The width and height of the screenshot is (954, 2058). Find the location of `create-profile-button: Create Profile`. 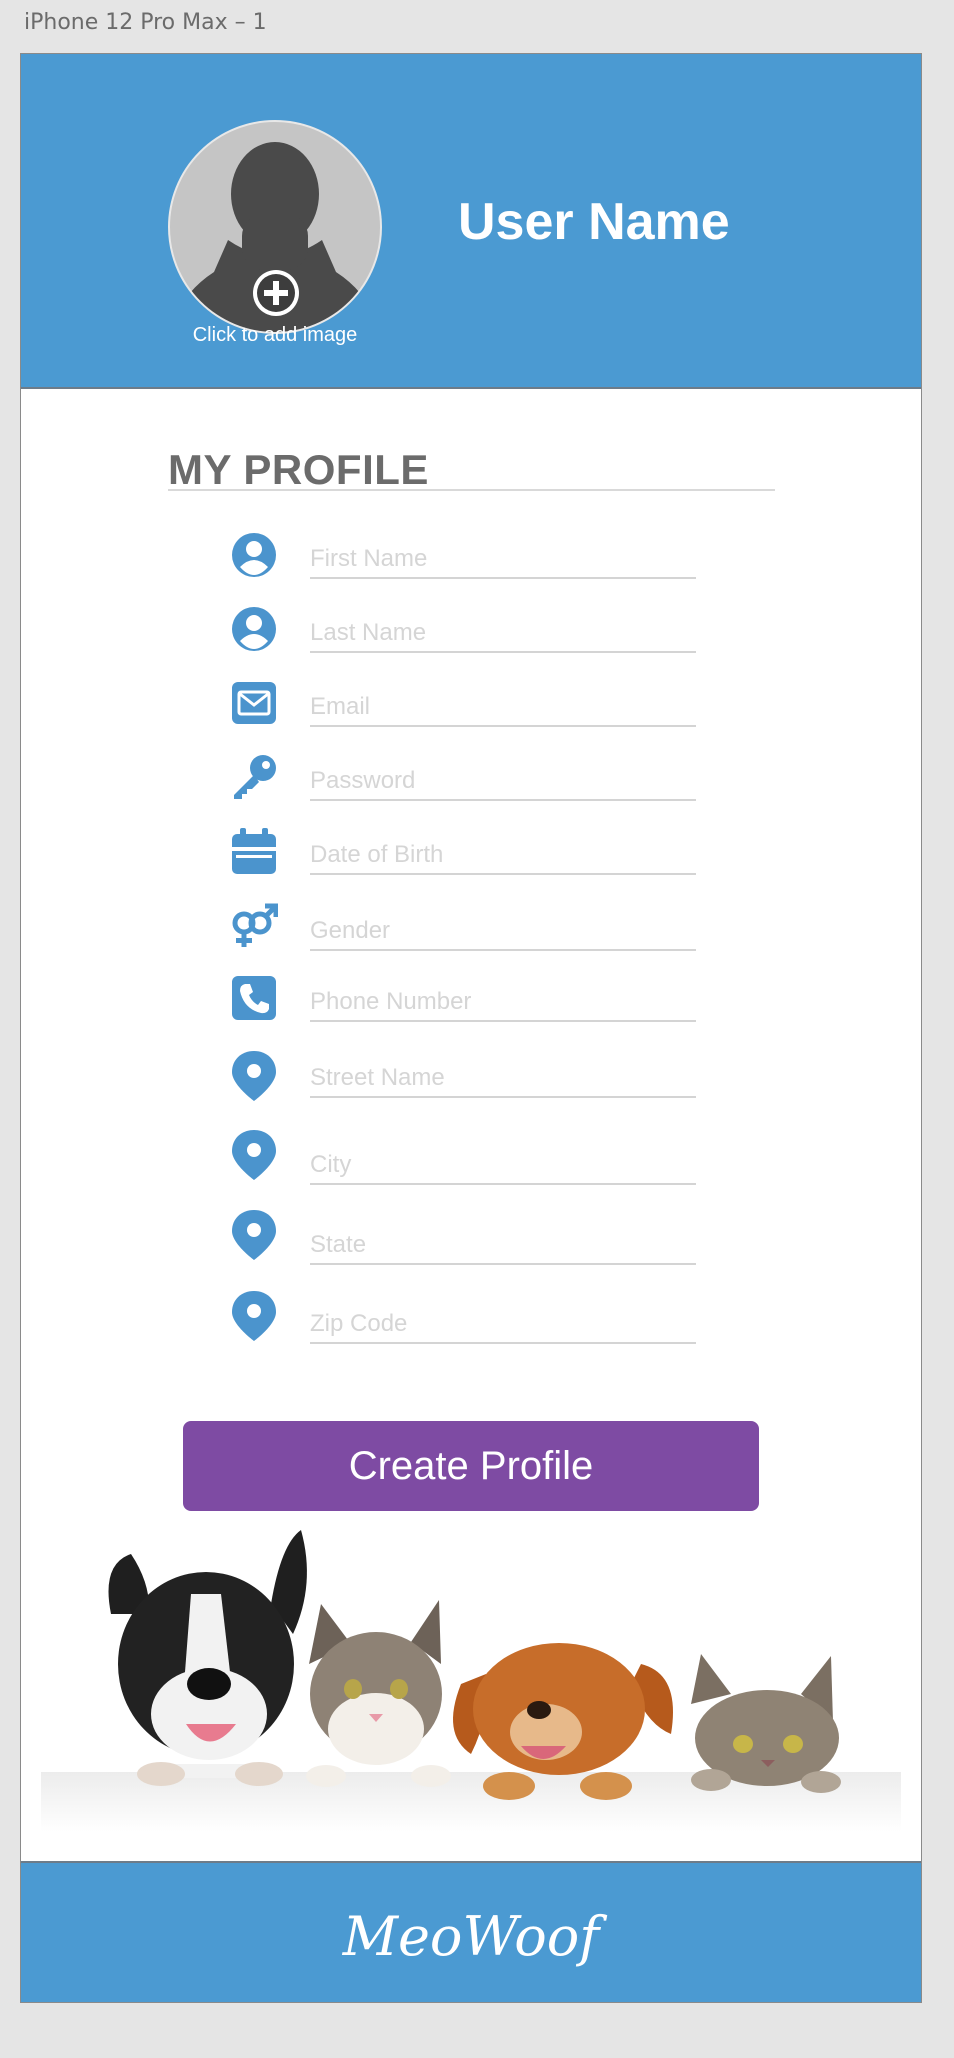

create-profile-button: Create Profile is located at coordinates (471, 1466).